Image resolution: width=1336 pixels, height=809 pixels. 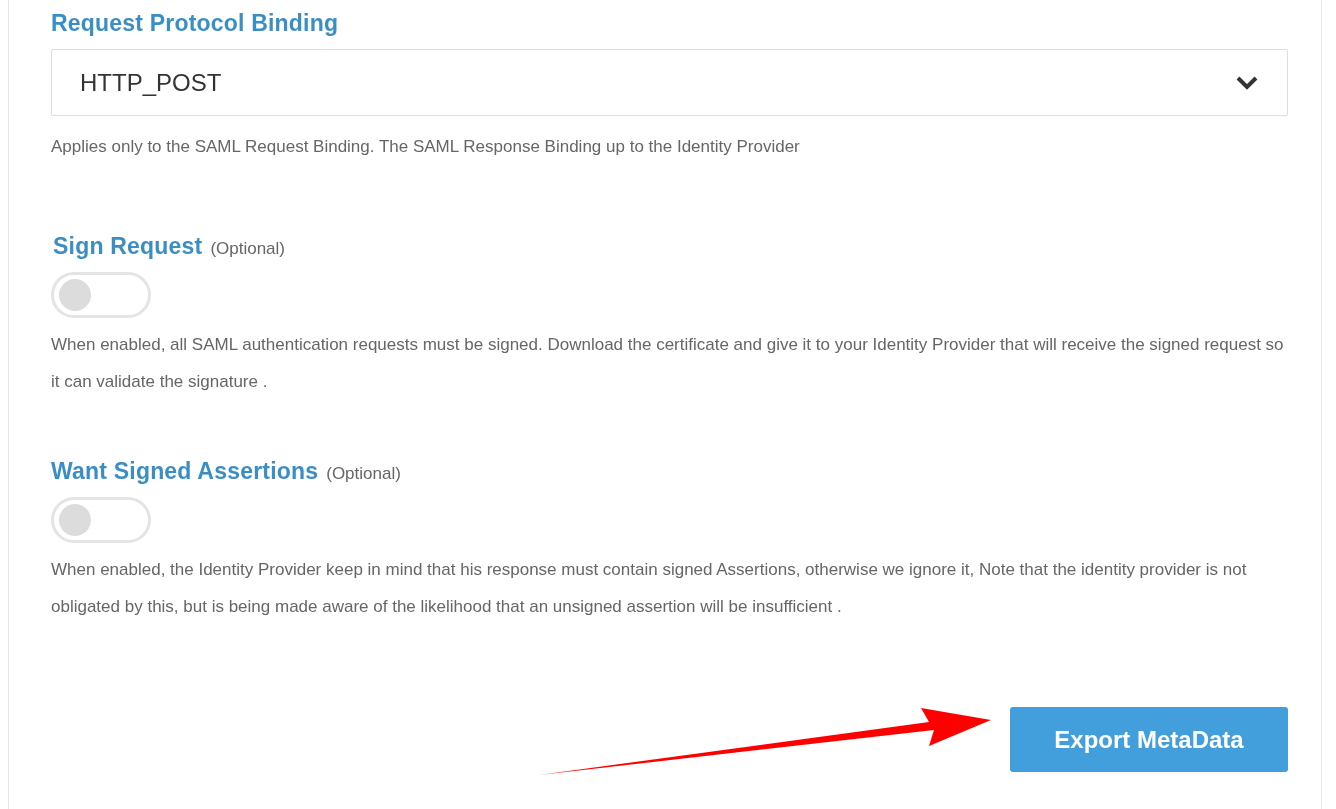 I want to click on help-text: When enabled, all SAML authentication requests must be signed. Download the certificate and give it to your Identity Provider that will receive the signed request so it can validate the signature ., so click(x=668, y=363).